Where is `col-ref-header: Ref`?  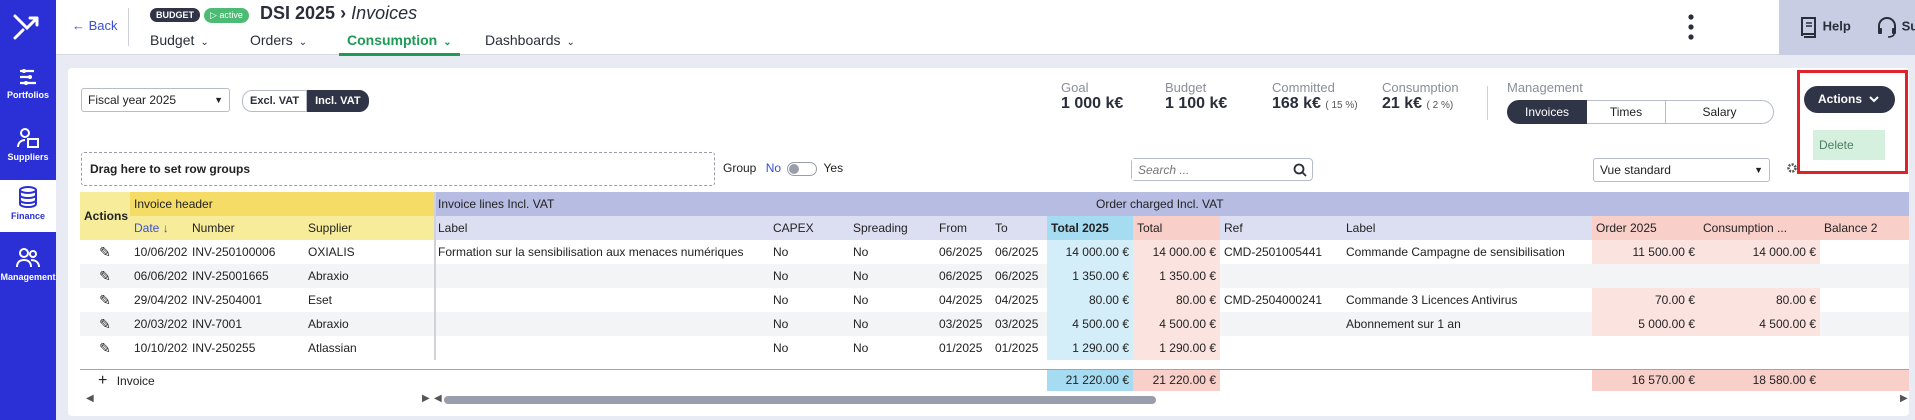 col-ref-header: Ref is located at coordinates (1281, 228).